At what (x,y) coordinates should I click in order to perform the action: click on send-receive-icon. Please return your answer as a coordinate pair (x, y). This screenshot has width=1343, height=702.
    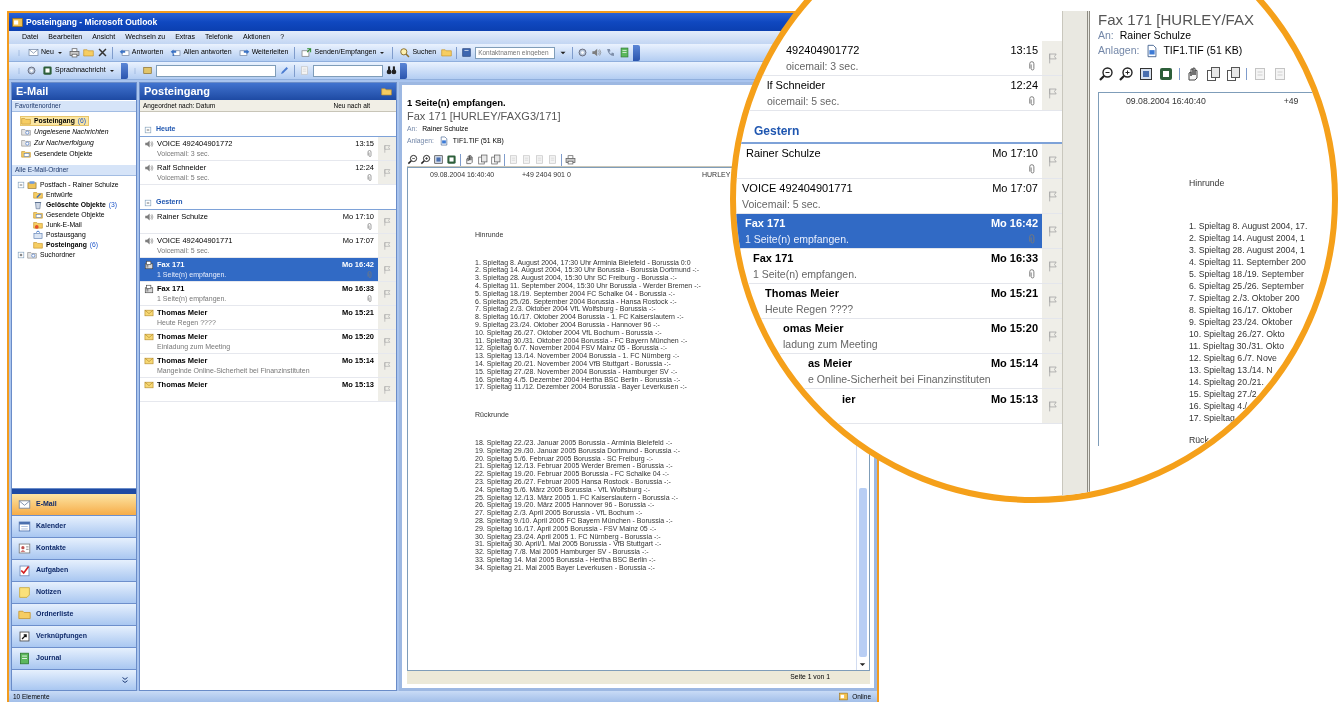
    Looking at the image, I should click on (307, 52).